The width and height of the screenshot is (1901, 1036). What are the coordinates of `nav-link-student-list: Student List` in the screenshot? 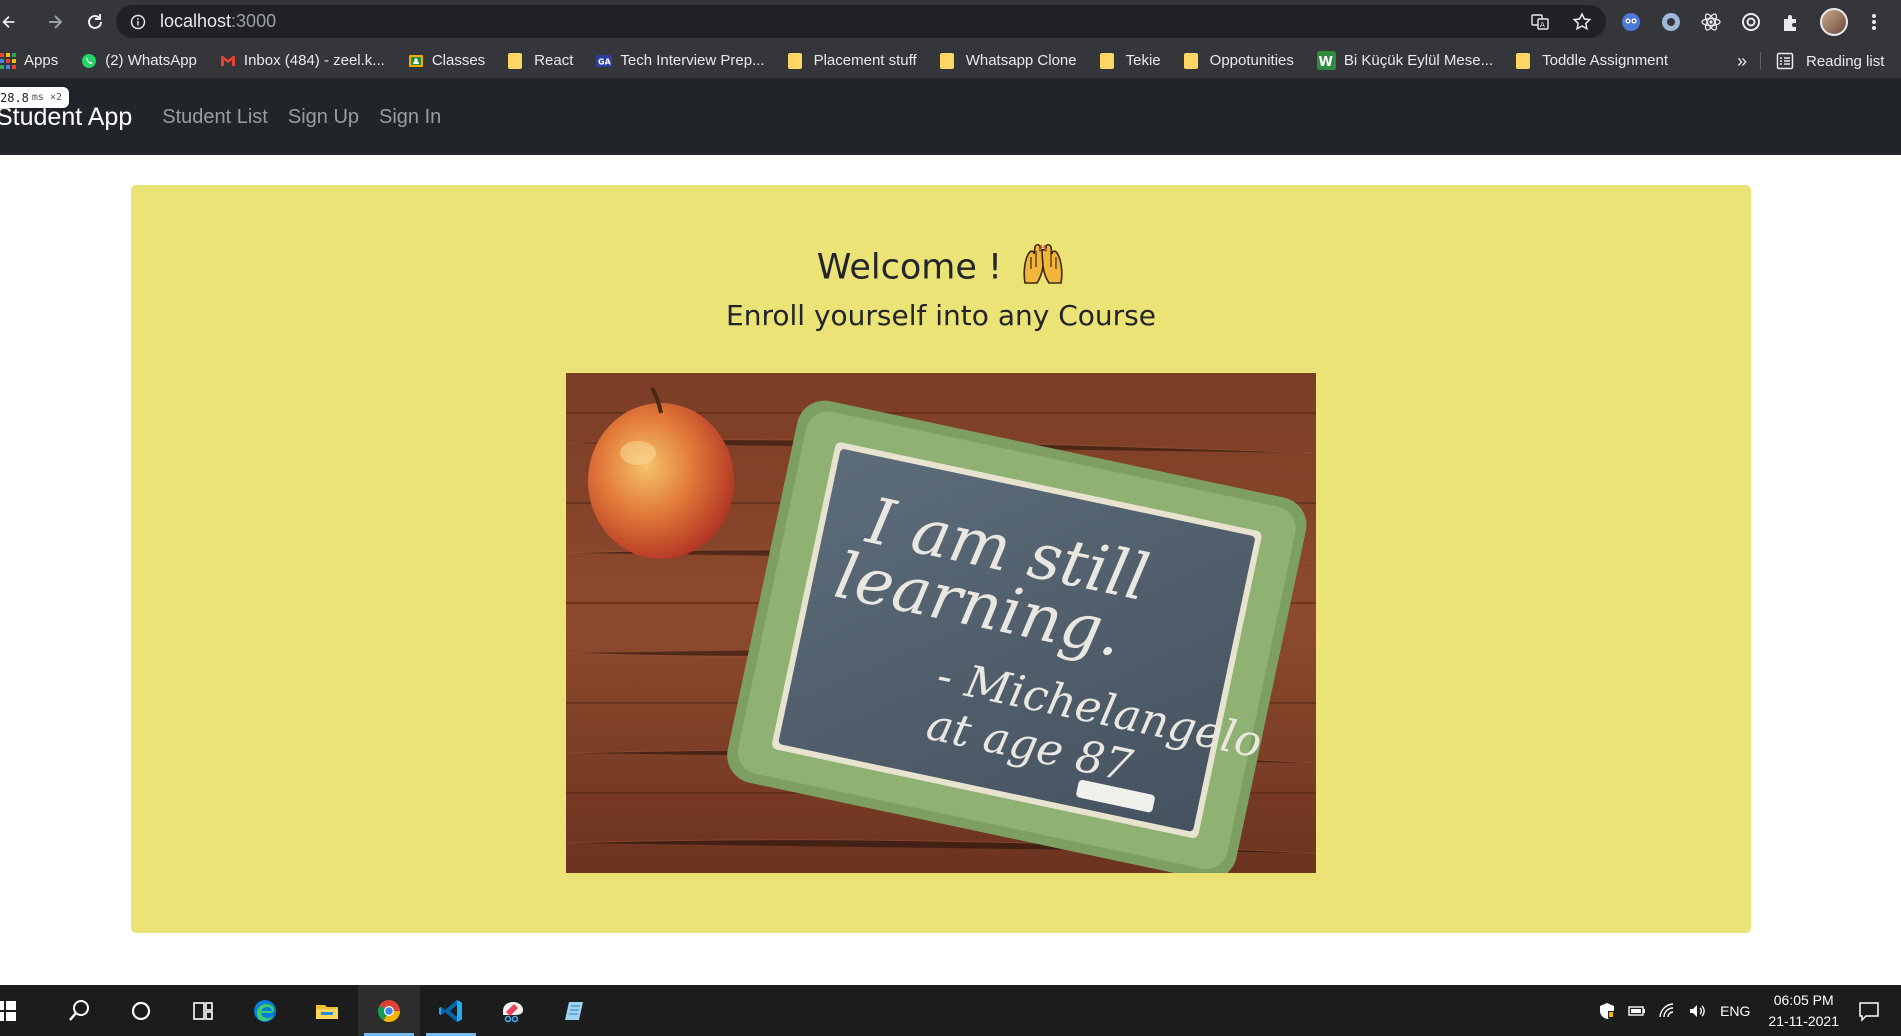 It's located at (215, 117).